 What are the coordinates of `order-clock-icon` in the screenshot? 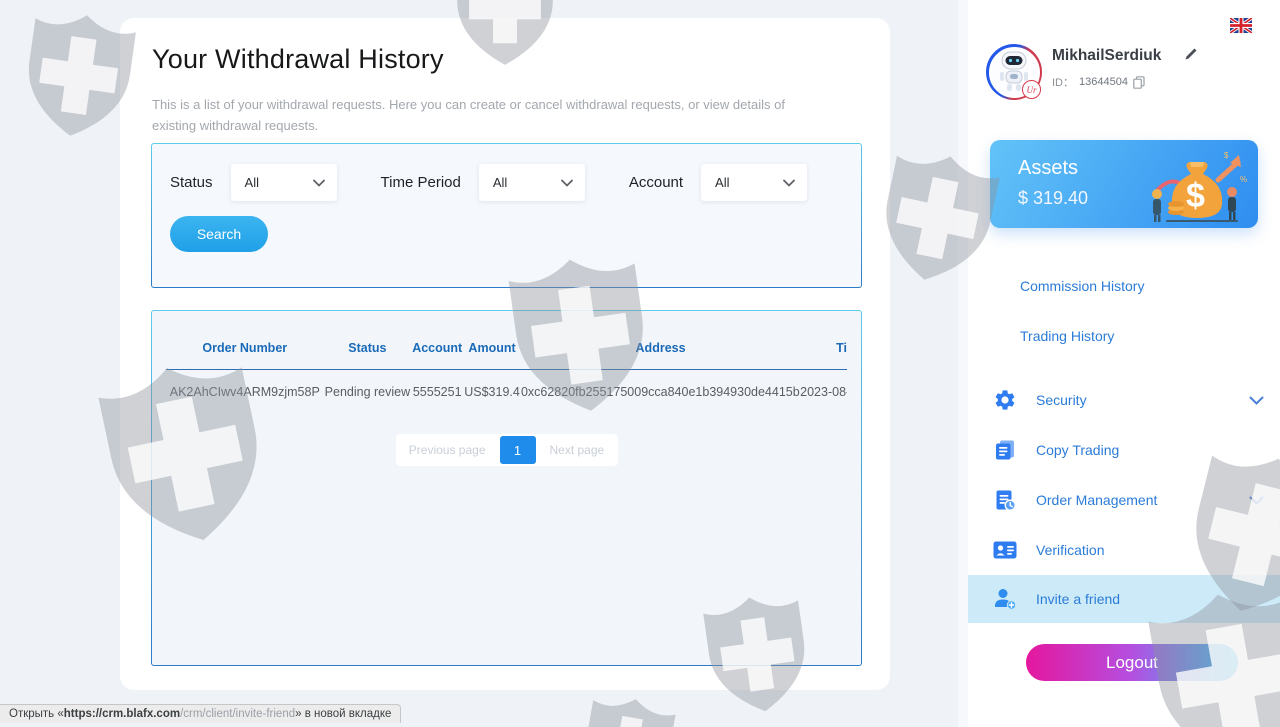 It's located at (1005, 500).